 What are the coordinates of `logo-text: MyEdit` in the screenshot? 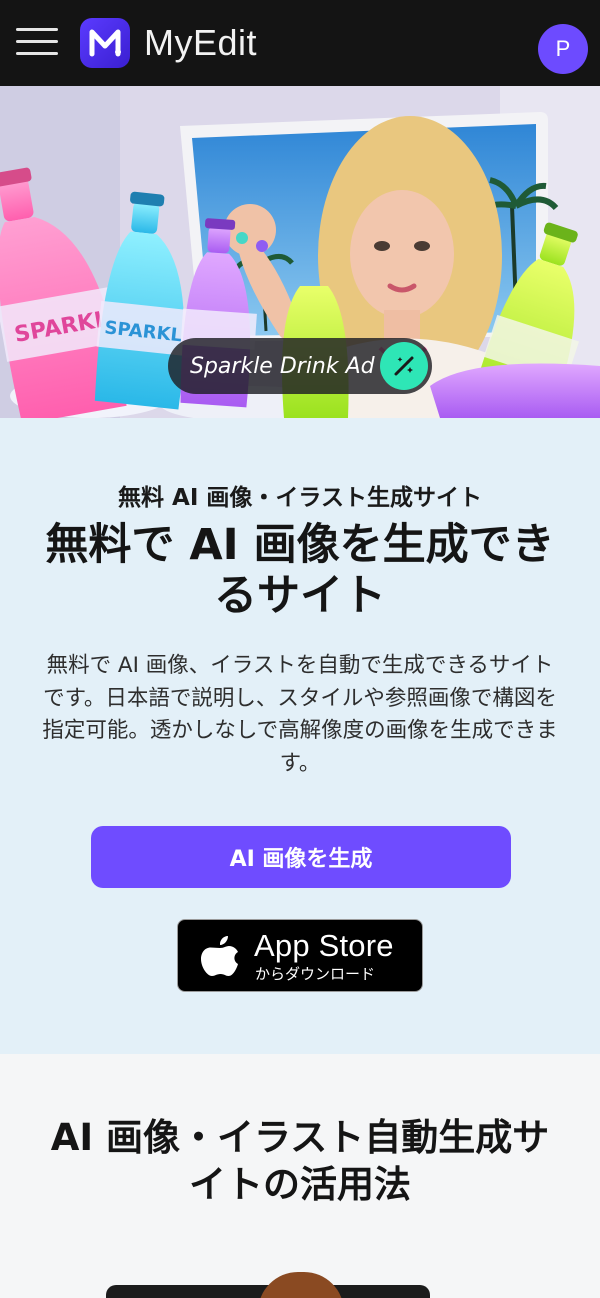 It's located at (200, 43).